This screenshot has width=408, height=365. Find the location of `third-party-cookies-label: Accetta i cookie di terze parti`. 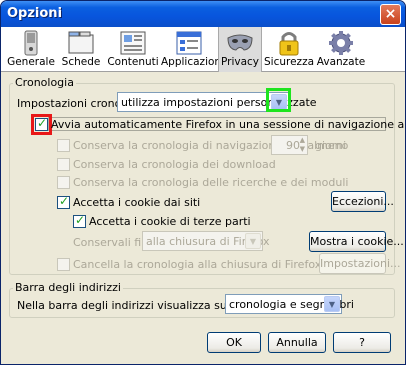

third-party-cookies-label: Accetta i cookie di terze parti is located at coordinates (170, 221).